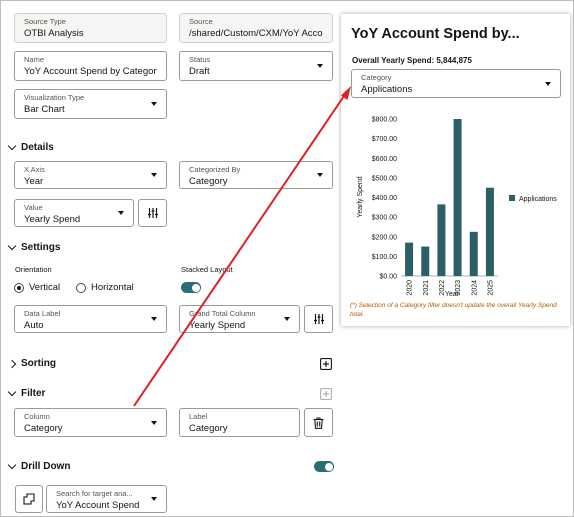 This screenshot has width=574, height=517. Describe the element at coordinates (90, 66) in the screenshot. I see `name-input: Name YoY Account Spend by Category` at that location.